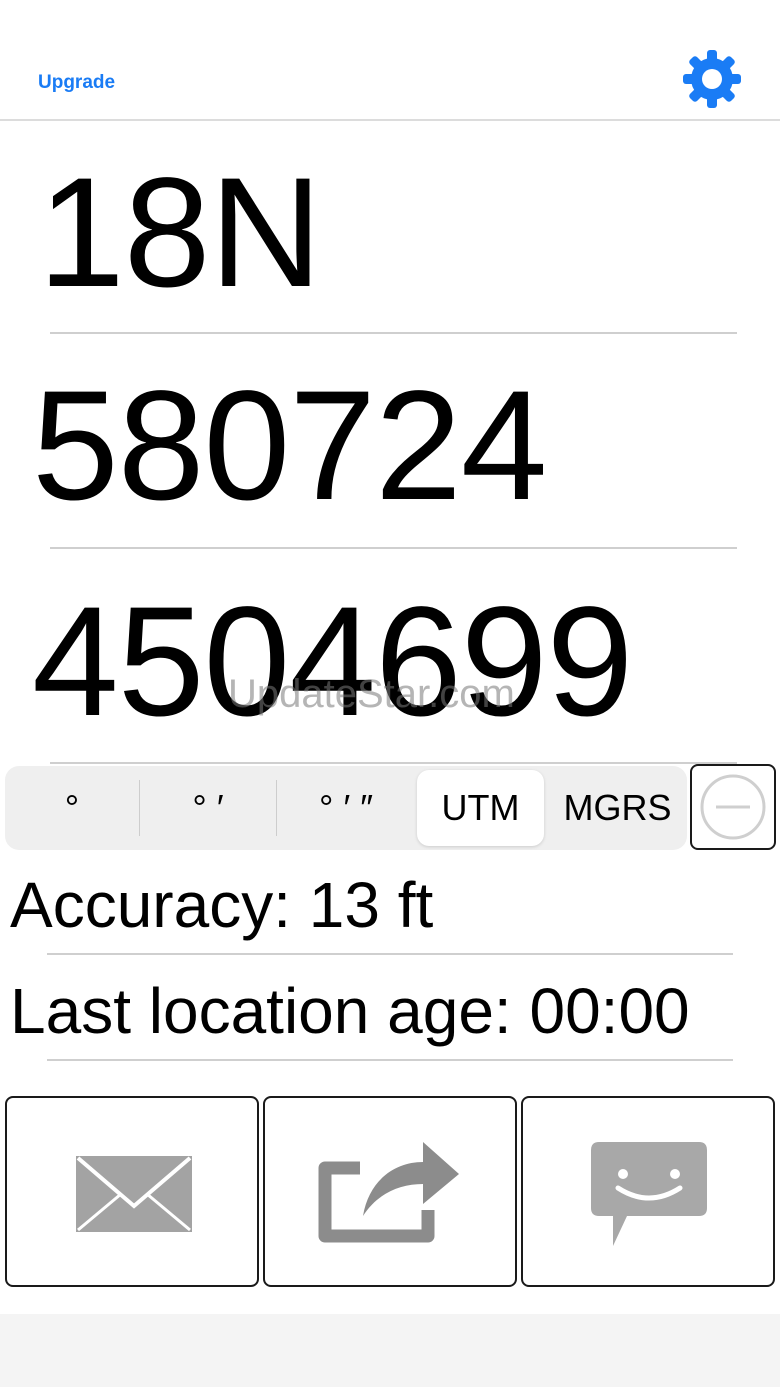  What do you see at coordinates (180, 233) in the screenshot?
I see `utm-zone: 18N` at bounding box center [180, 233].